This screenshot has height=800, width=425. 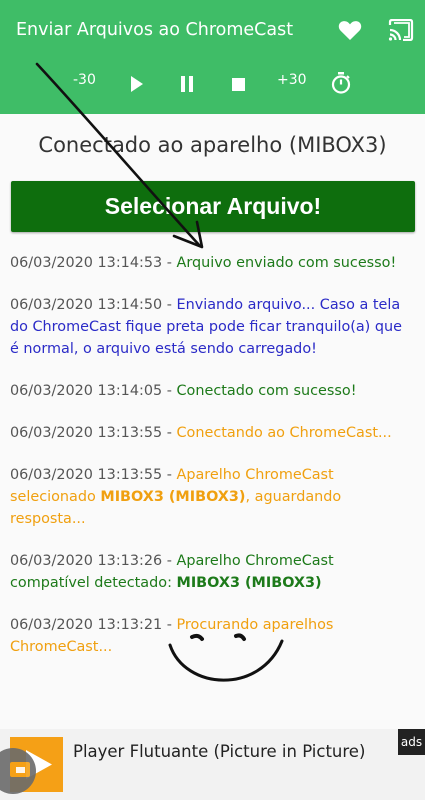 I want to click on forward-button: +30, so click(x=292, y=80).